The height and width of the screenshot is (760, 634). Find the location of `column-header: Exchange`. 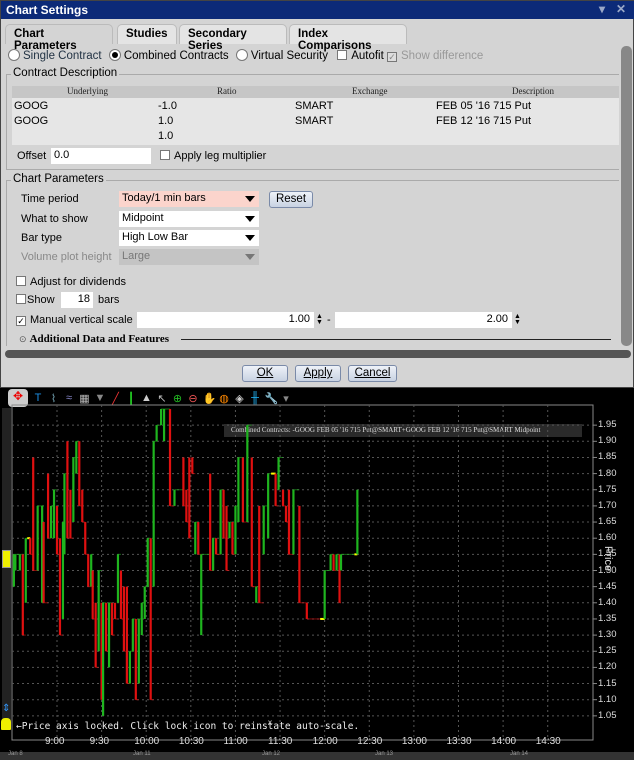

column-header: Exchange is located at coordinates (370, 91).